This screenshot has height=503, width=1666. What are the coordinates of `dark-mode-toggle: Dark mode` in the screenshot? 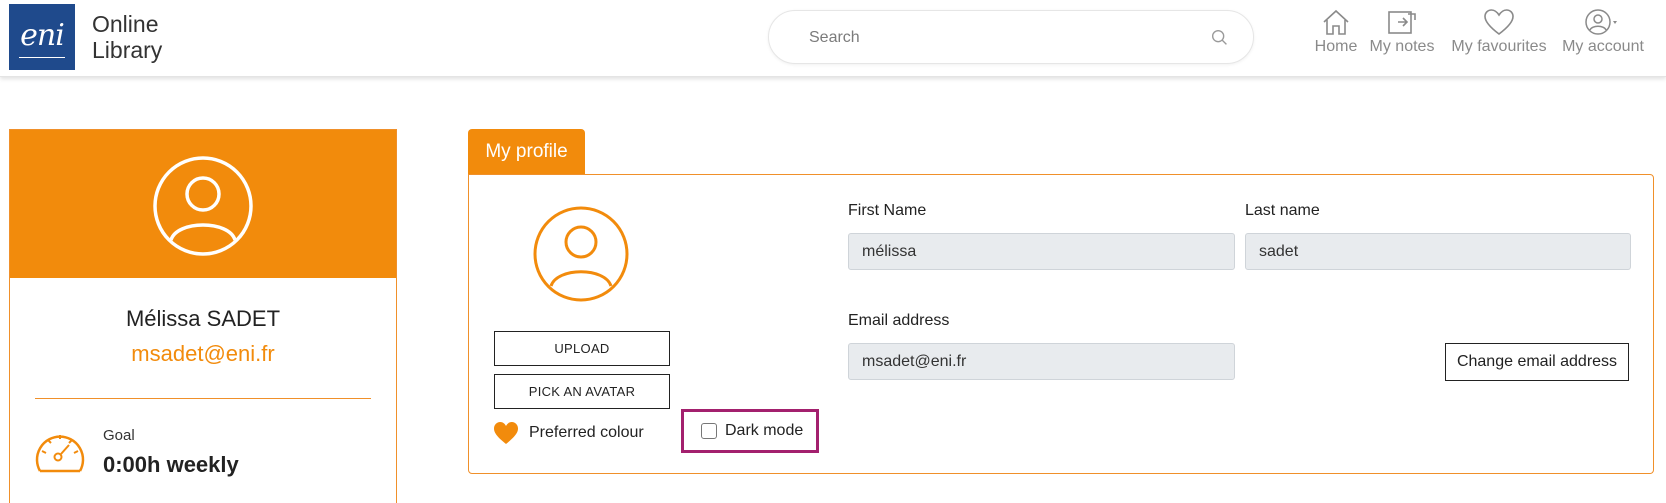 It's located at (750, 431).